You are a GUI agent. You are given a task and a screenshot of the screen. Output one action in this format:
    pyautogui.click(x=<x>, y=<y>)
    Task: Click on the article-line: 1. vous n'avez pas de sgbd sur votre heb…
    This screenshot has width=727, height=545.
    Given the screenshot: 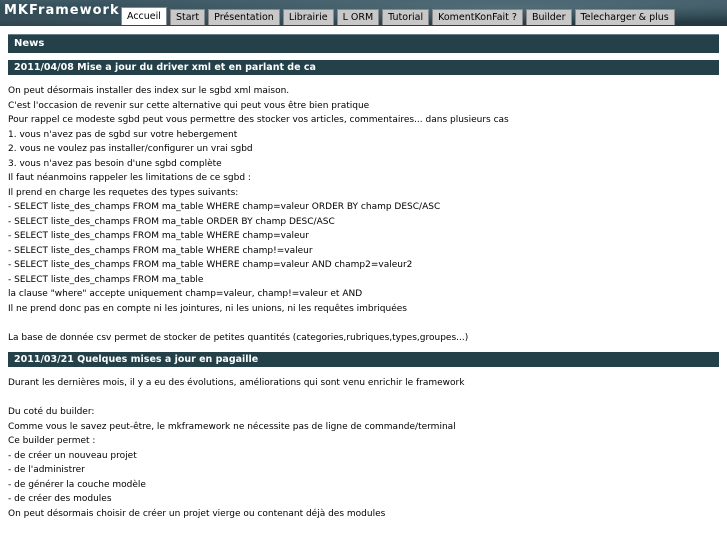 What is the action you would take?
    pyautogui.click(x=123, y=134)
    